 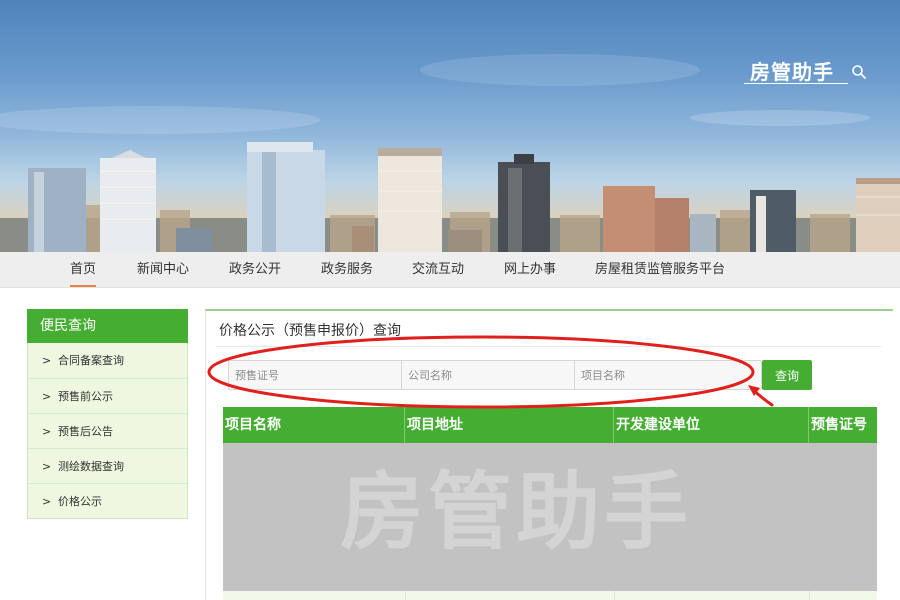 I want to click on nav-item-interaction: 交流互动, so click(x=438, y=270).